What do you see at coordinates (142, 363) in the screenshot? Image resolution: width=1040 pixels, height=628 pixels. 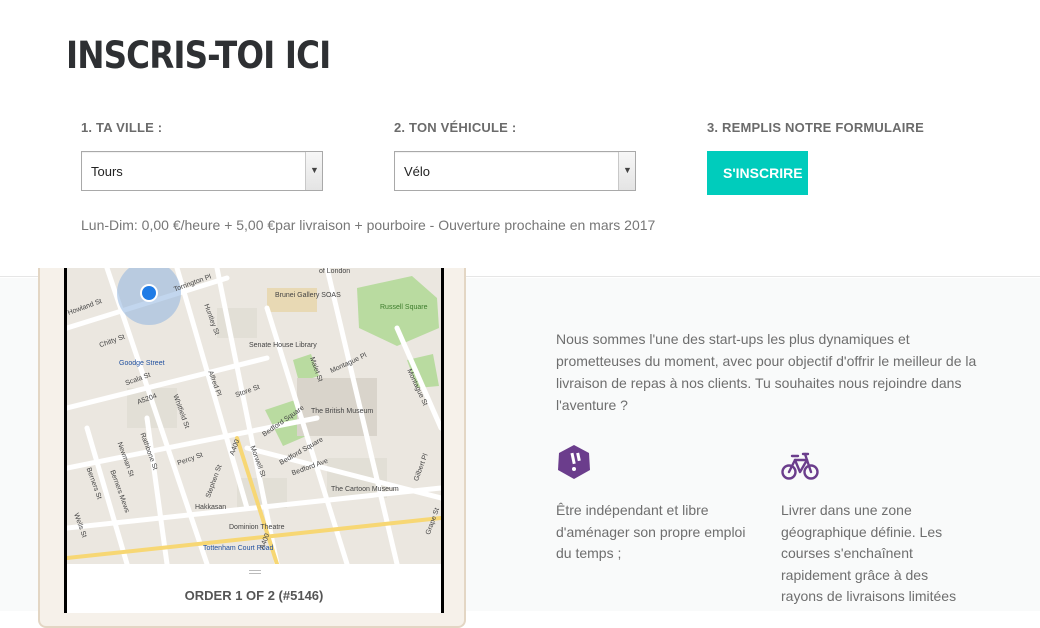 I see `map-label: Goodge Street` at bounding box center [142, 363].